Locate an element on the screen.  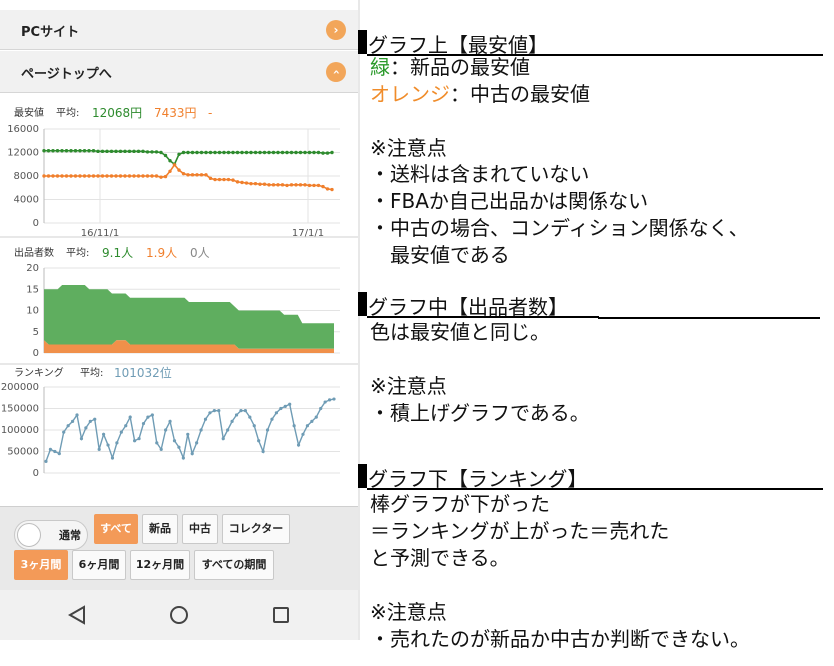
heading-underline-ext is located at coordinates (709, 318).